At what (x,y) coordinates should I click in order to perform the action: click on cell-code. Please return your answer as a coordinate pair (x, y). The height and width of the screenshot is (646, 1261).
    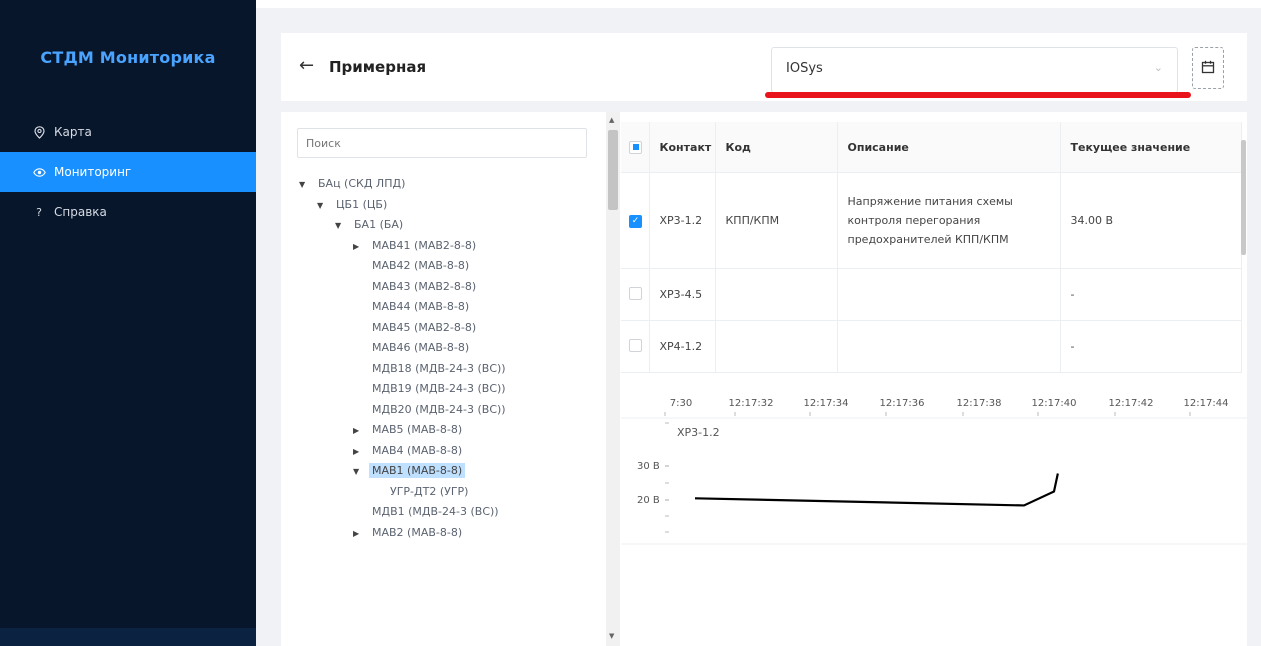
    Looking at the image, I should click on (776, 346).